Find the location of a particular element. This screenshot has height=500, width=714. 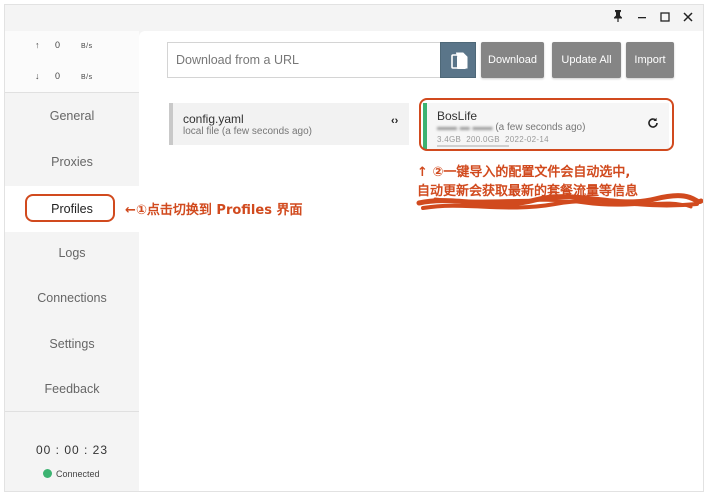

profile-card-indicator is located at coordinates (171, 124).